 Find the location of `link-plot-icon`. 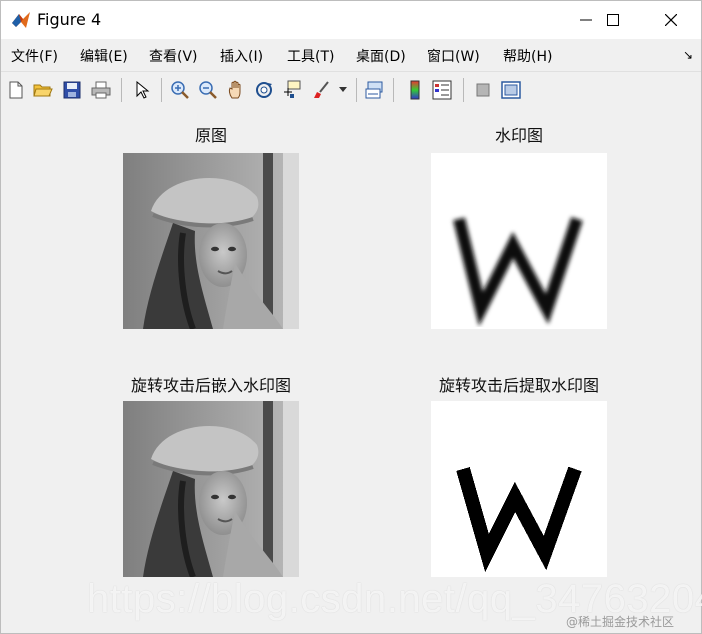

link-plot-icon is located at coordinates (374, 90).